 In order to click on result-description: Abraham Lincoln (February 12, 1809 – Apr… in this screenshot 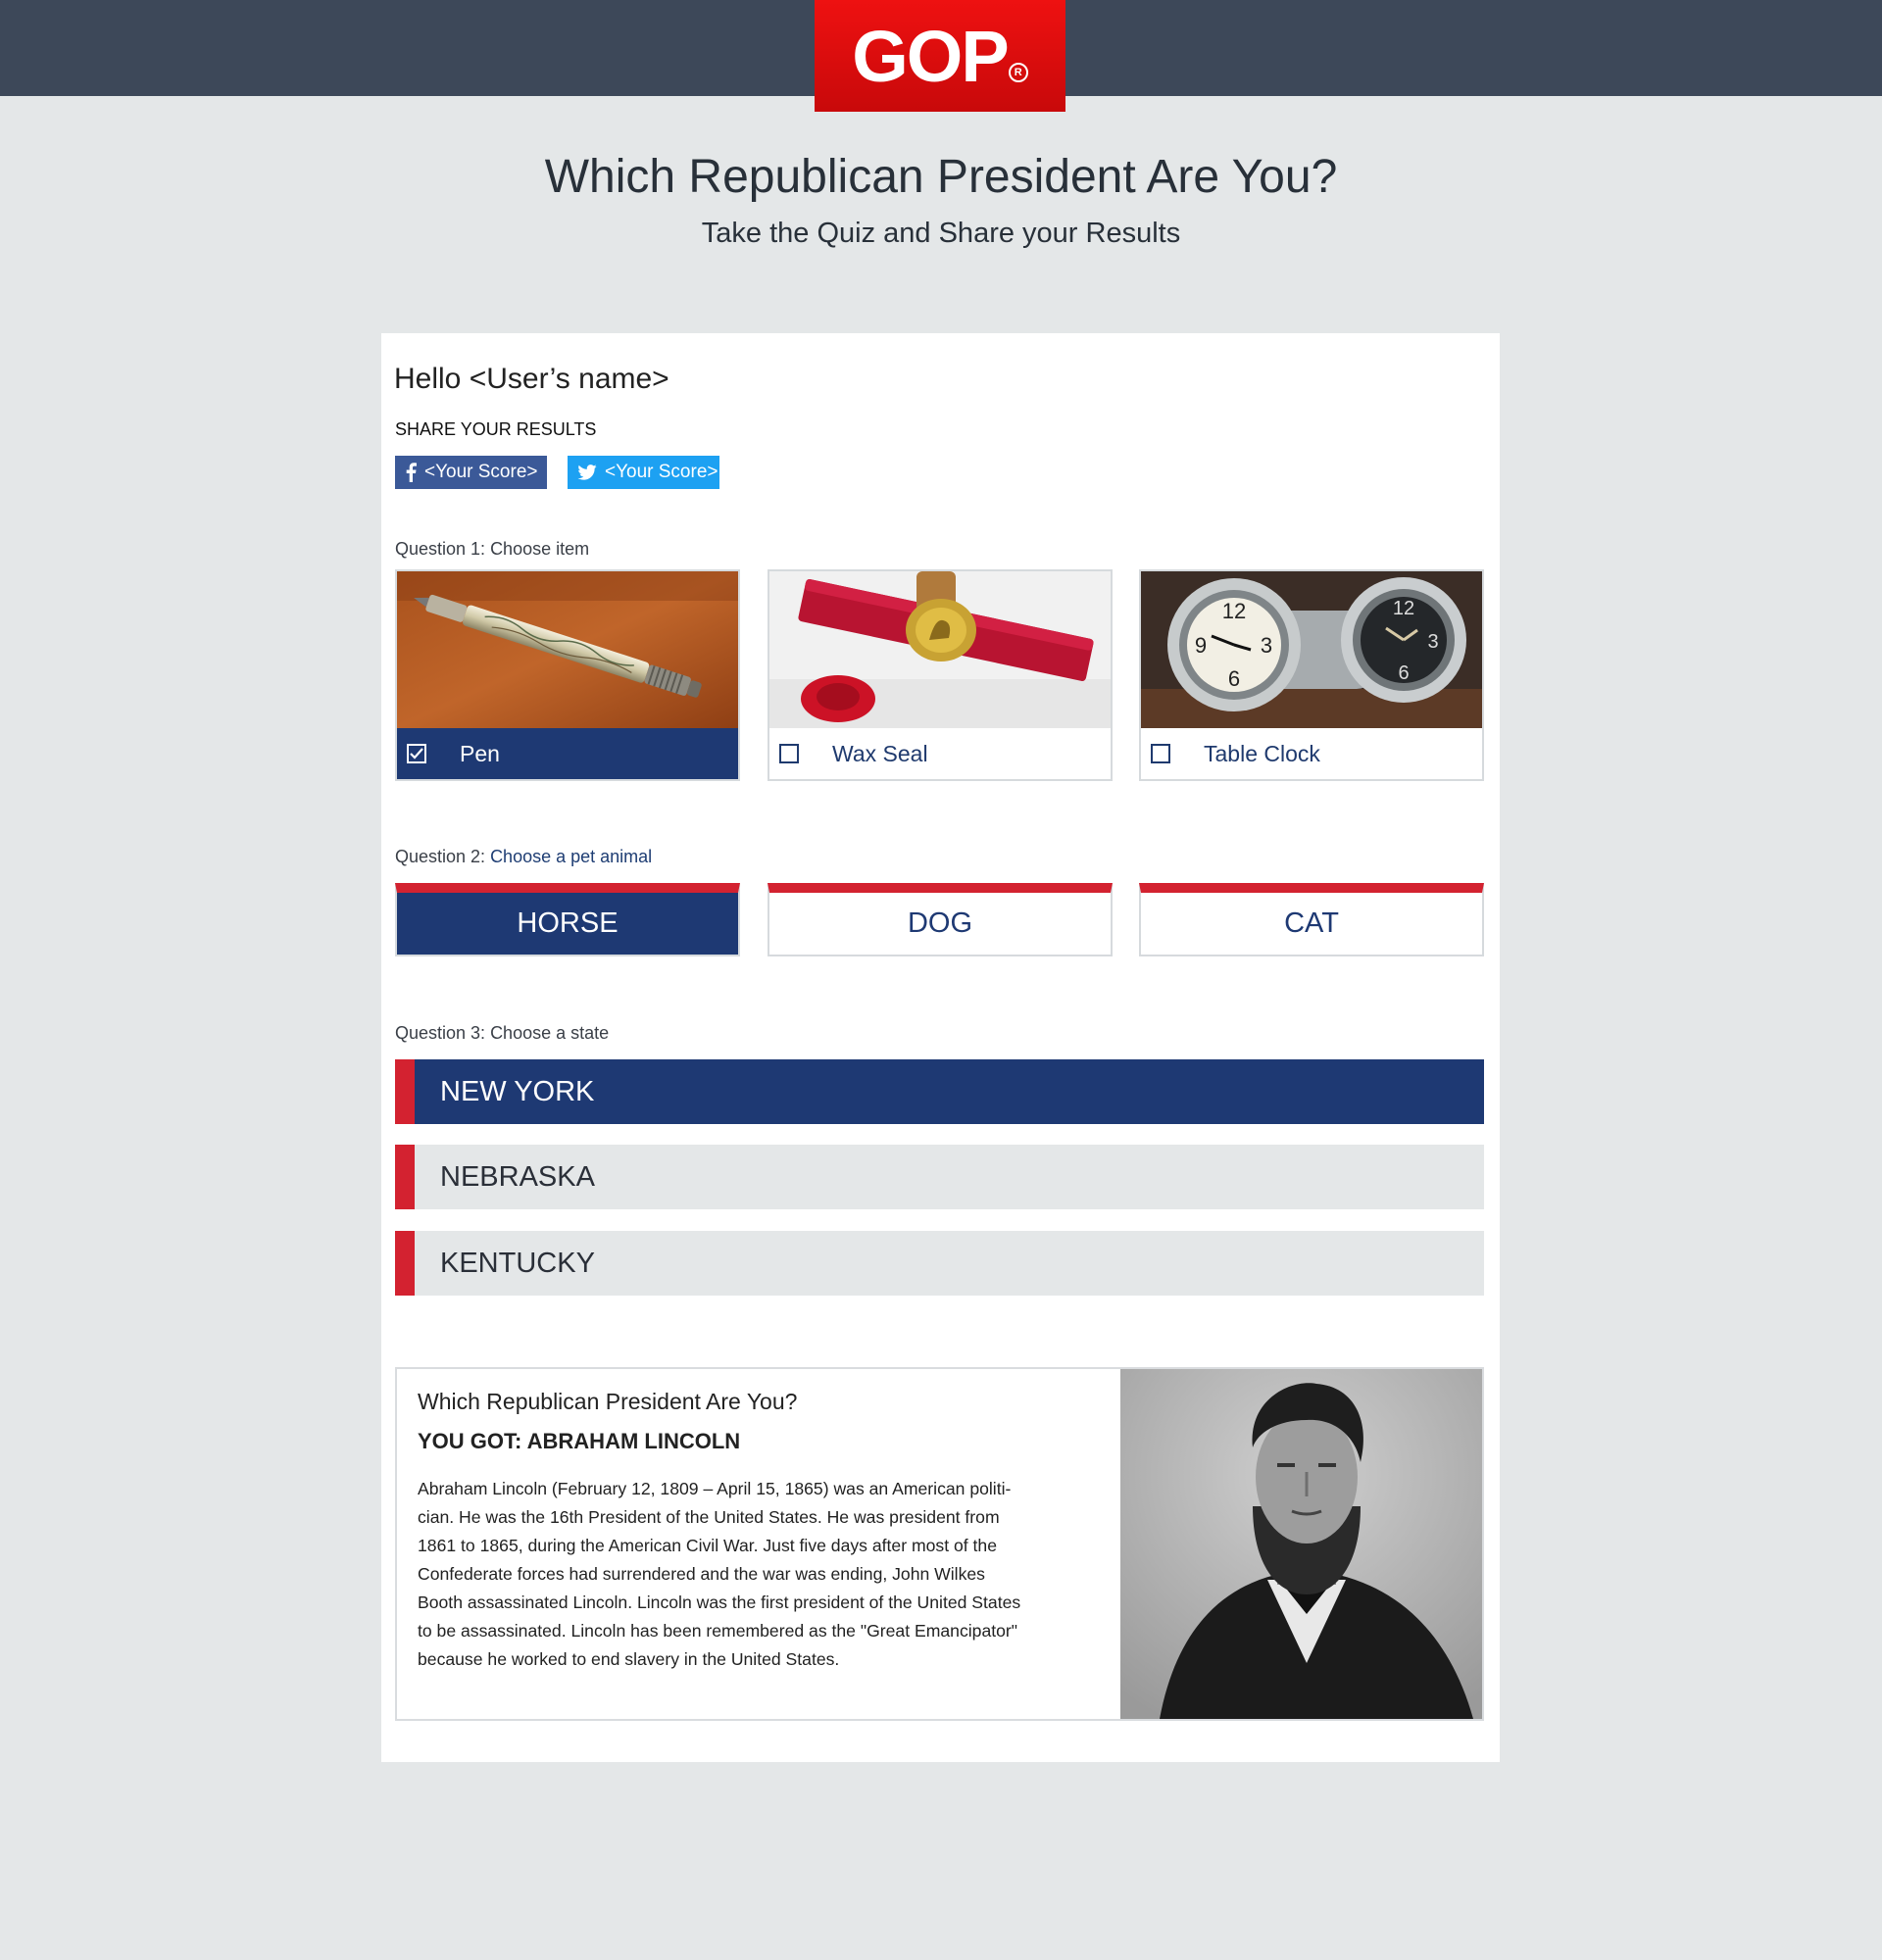, I will do `click(742, 1574)`.